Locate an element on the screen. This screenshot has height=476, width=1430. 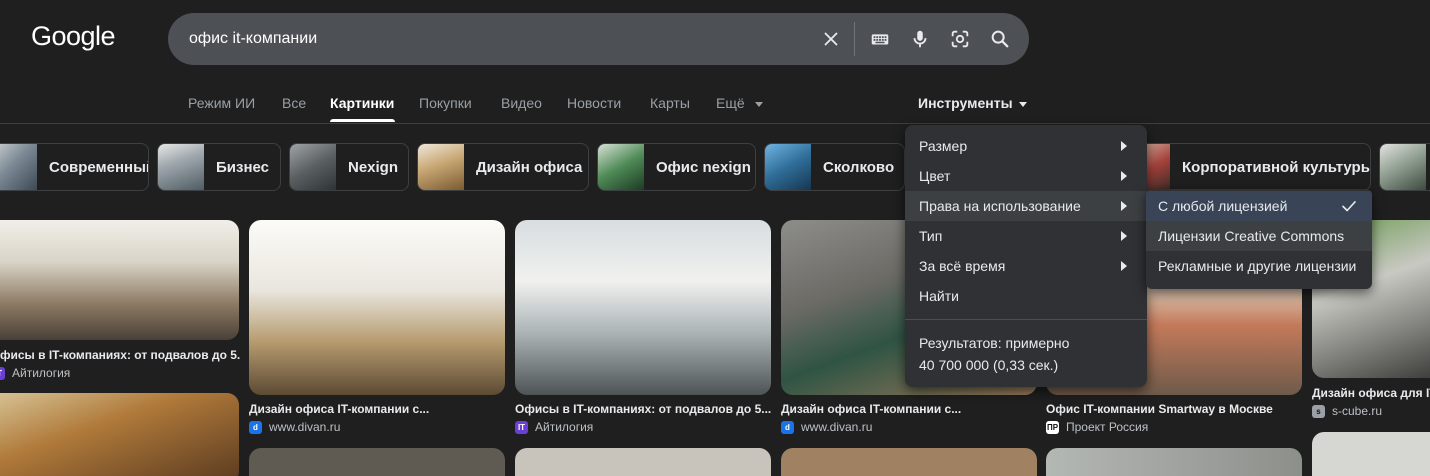
chip-skolkovo: Сколково is located at coordinates (834, 167).